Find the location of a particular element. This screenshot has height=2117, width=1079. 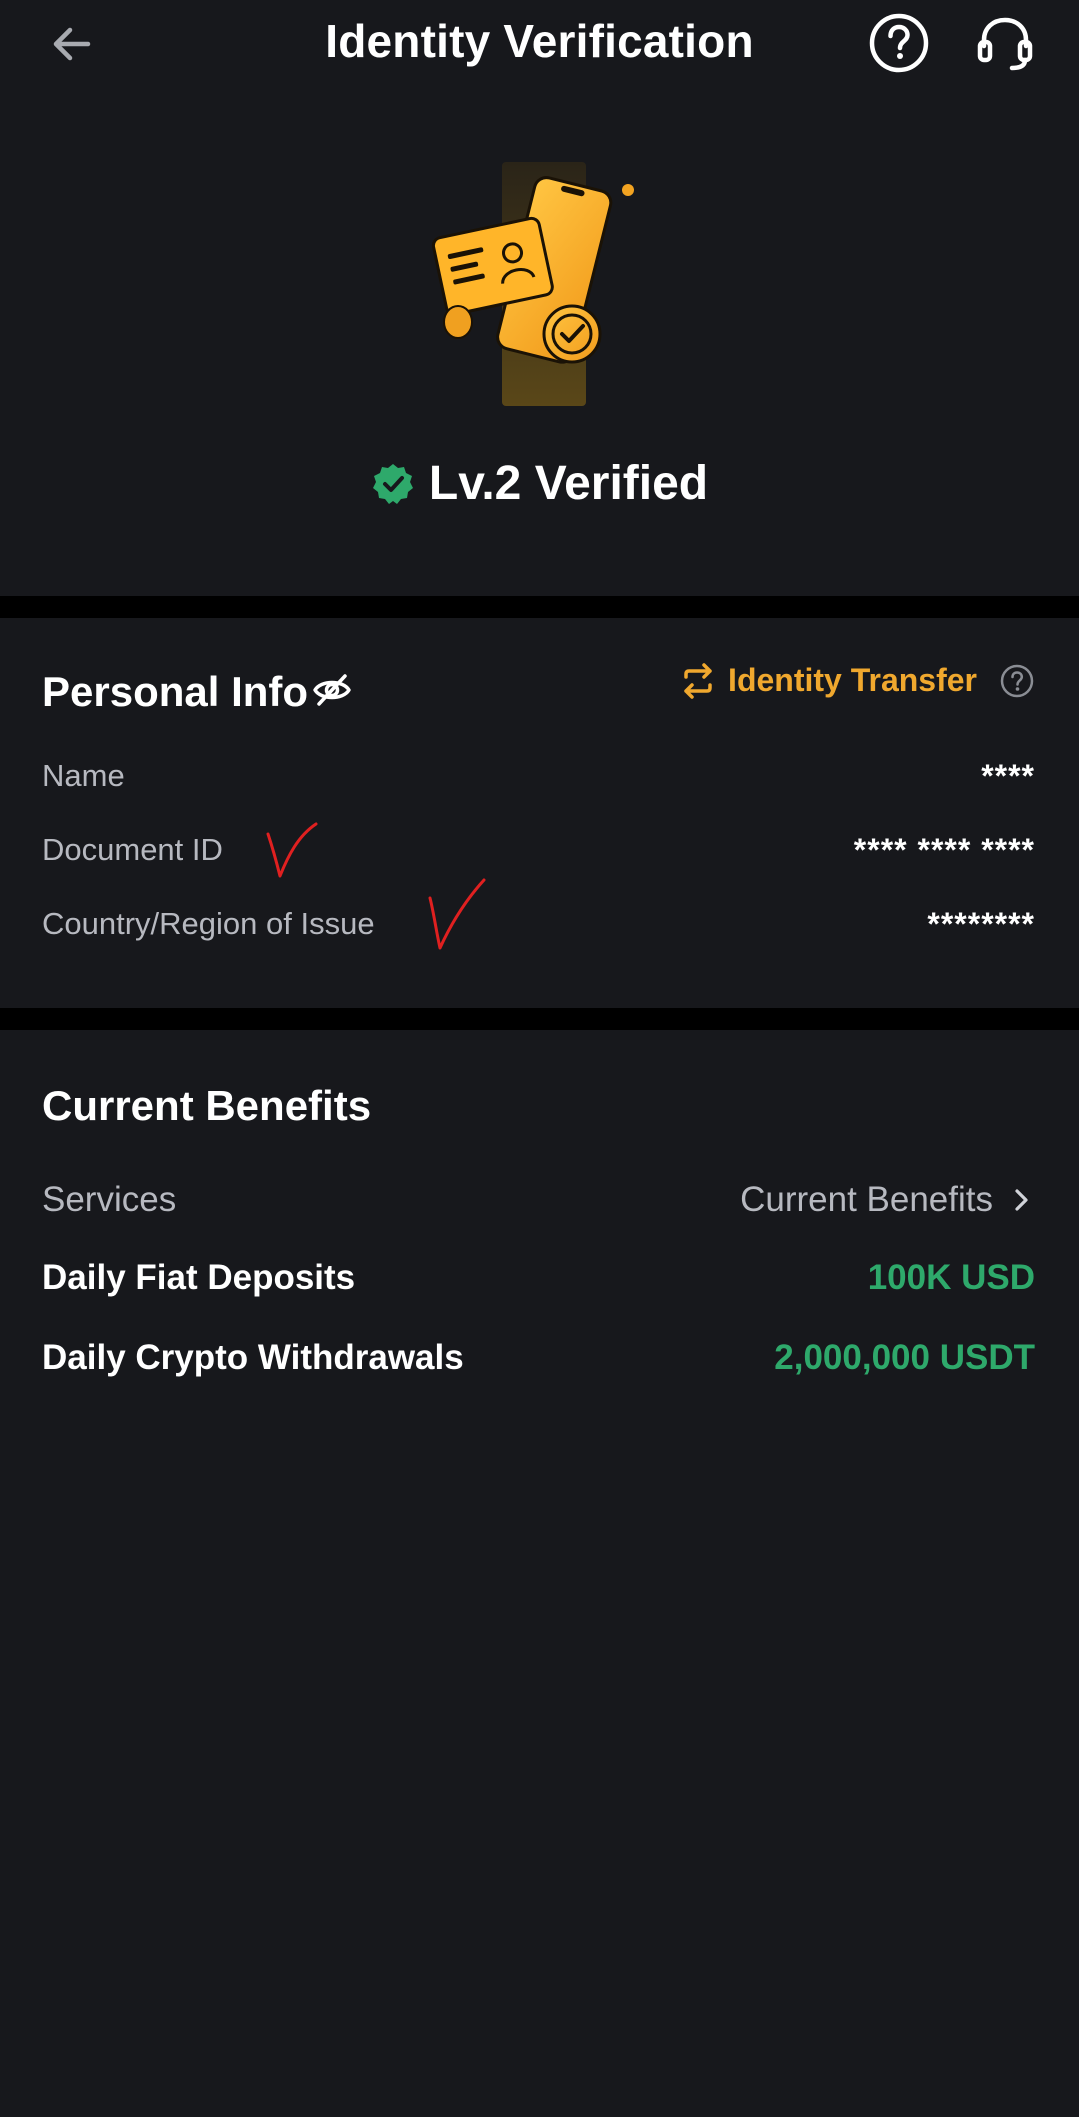

row-value: **** **** **** is located at coordinates (944, 849).